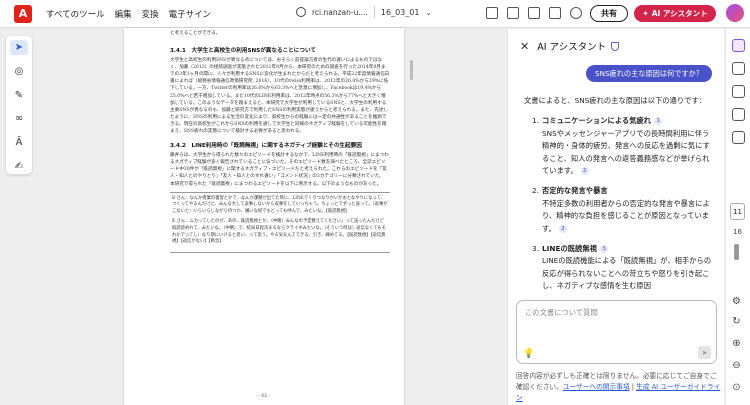 This screenshot has width=750, height=405. Describe the element at coordinates (19, 71) in the screenshot. I see `comment-icon: ◎` at that location.